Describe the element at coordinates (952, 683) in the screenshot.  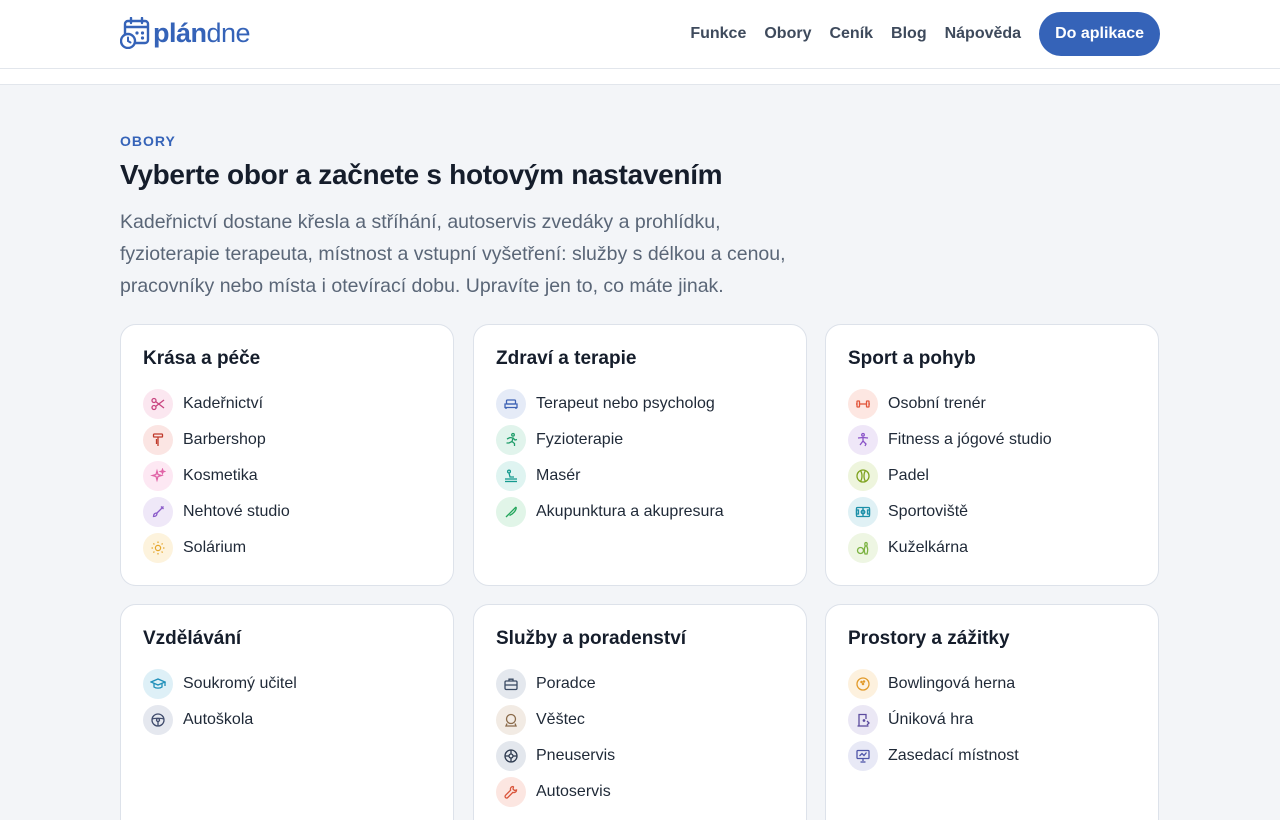
I see `item-label: Bowlingová herna` at that location.